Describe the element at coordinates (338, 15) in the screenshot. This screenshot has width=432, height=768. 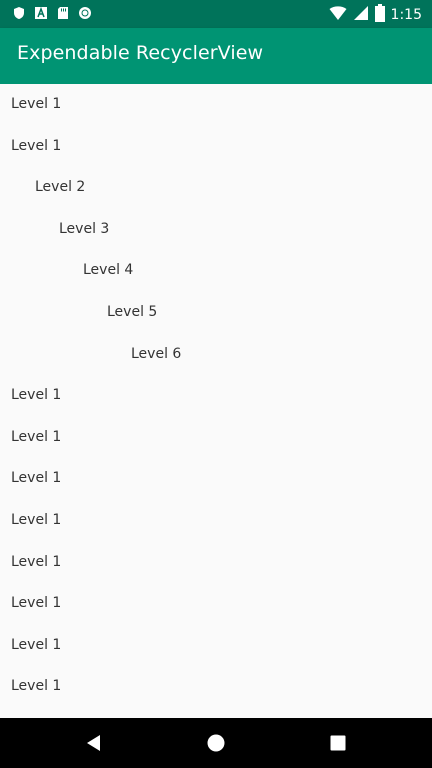
I see `wifi-icon` at that location.